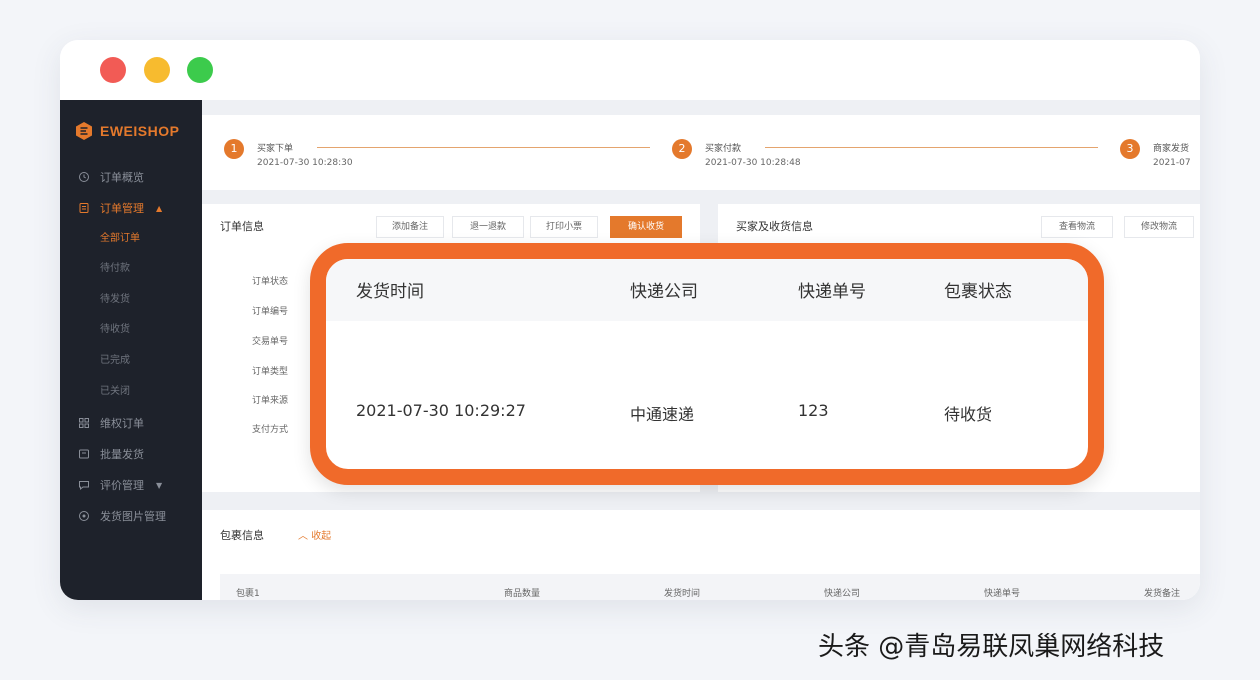  Describe the element at coordinates (1159, 227) in the screenshot. I see `edit-logistics-button: 修改物流` at that location.